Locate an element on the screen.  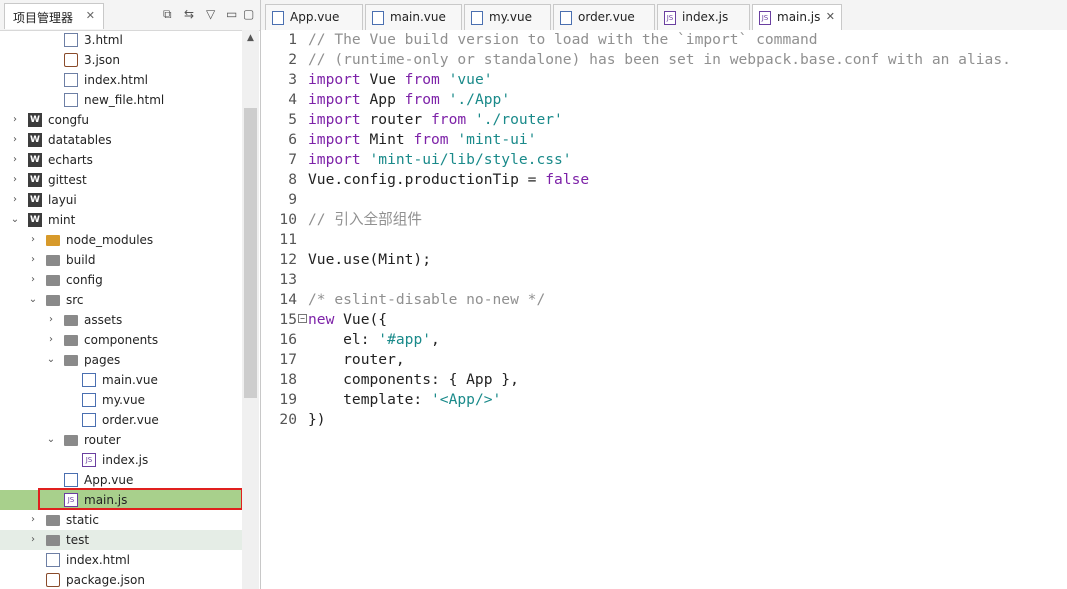
tree-scrollbar: ▲ is located at coordinates (250, 309).